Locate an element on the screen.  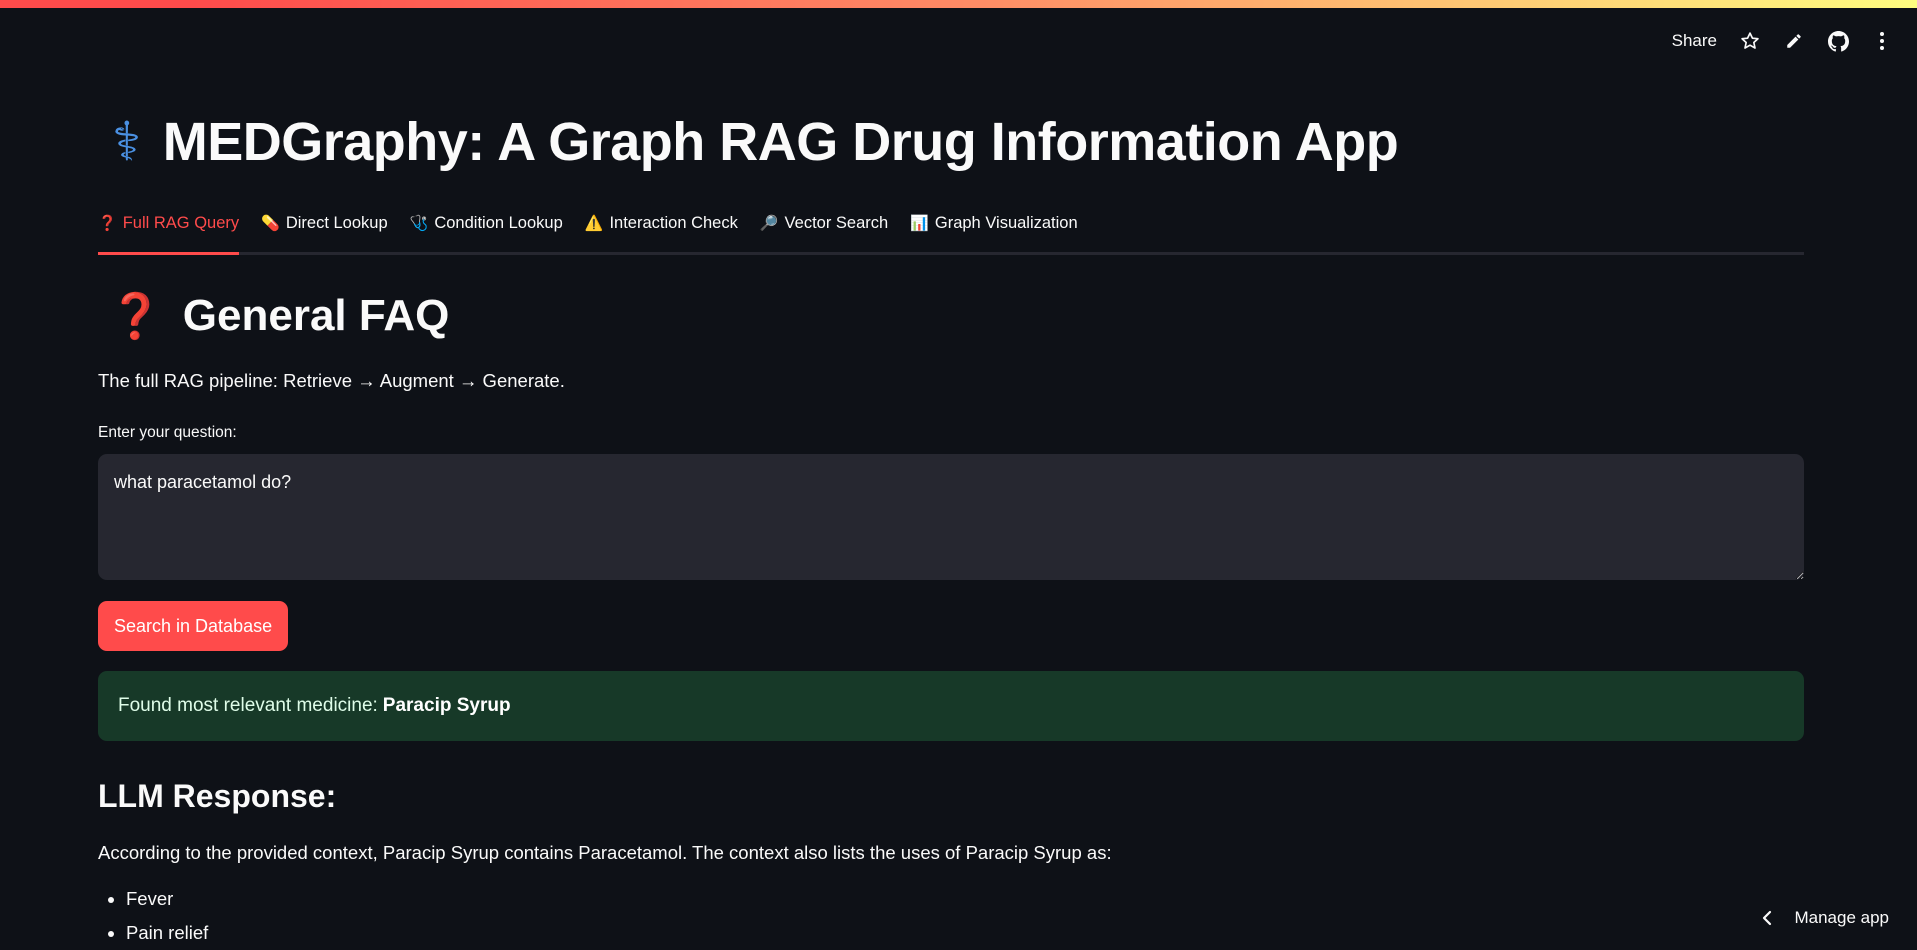
share-button: Share is located at coordinates (1694, 41).